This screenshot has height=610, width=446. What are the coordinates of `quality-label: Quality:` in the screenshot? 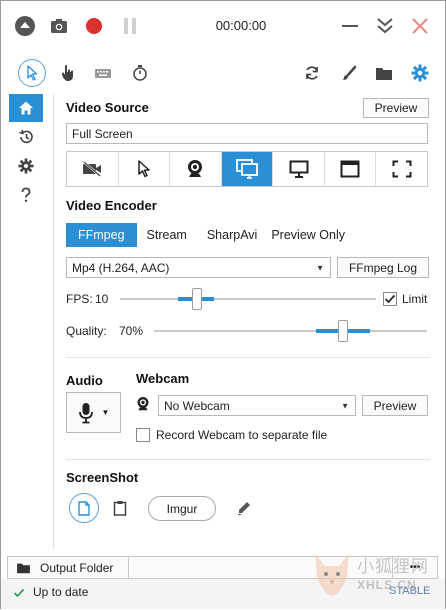 It's located at (86, 331).